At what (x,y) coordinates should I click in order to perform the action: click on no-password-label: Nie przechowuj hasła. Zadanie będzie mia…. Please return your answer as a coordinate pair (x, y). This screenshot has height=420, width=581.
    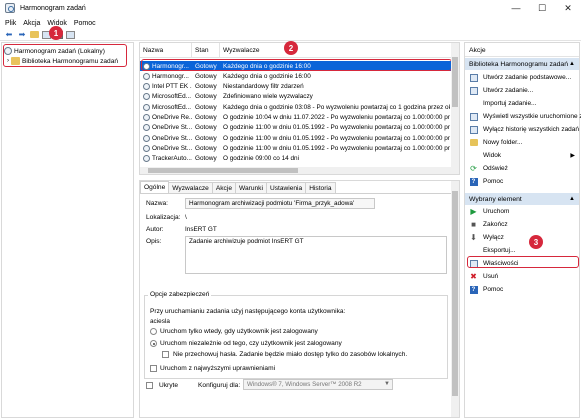
    Looking at the image, I should click on (290, 354).